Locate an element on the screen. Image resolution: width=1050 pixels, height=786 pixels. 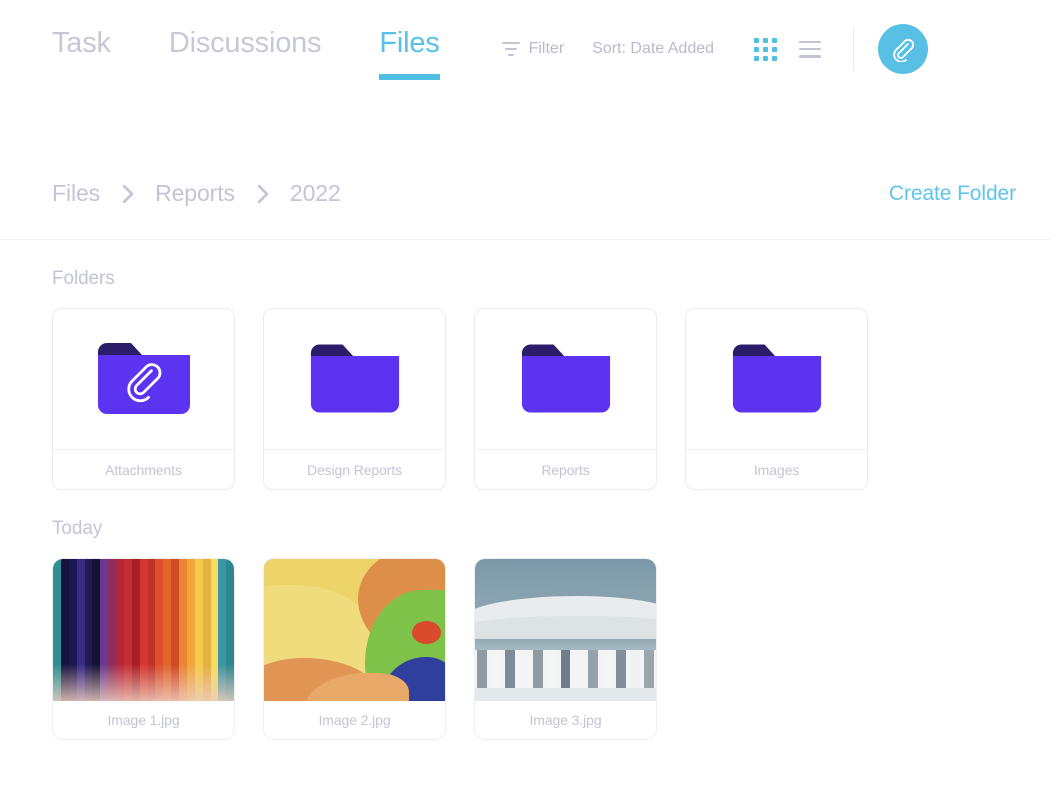
create-folder-button: Create Folder is located at coordinates (952, 194).